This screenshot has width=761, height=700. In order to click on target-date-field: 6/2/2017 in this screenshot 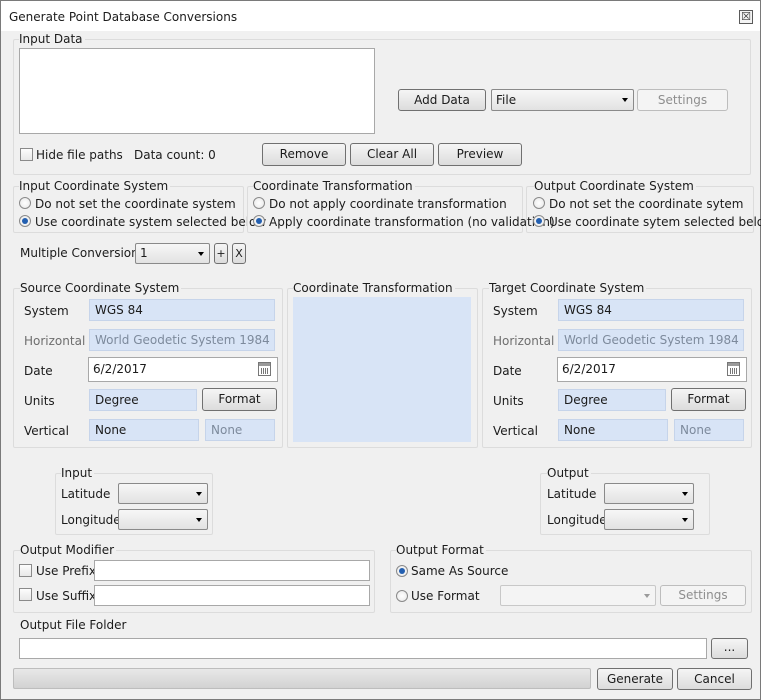, I will do `click(652, 369)`.